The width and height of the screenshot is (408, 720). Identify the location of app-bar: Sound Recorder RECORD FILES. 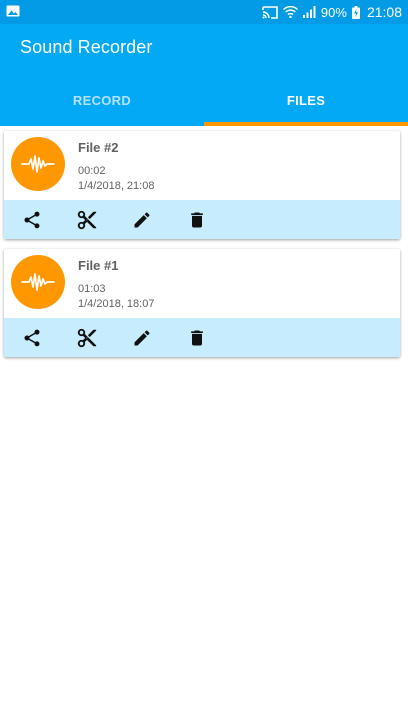
(204, 75).